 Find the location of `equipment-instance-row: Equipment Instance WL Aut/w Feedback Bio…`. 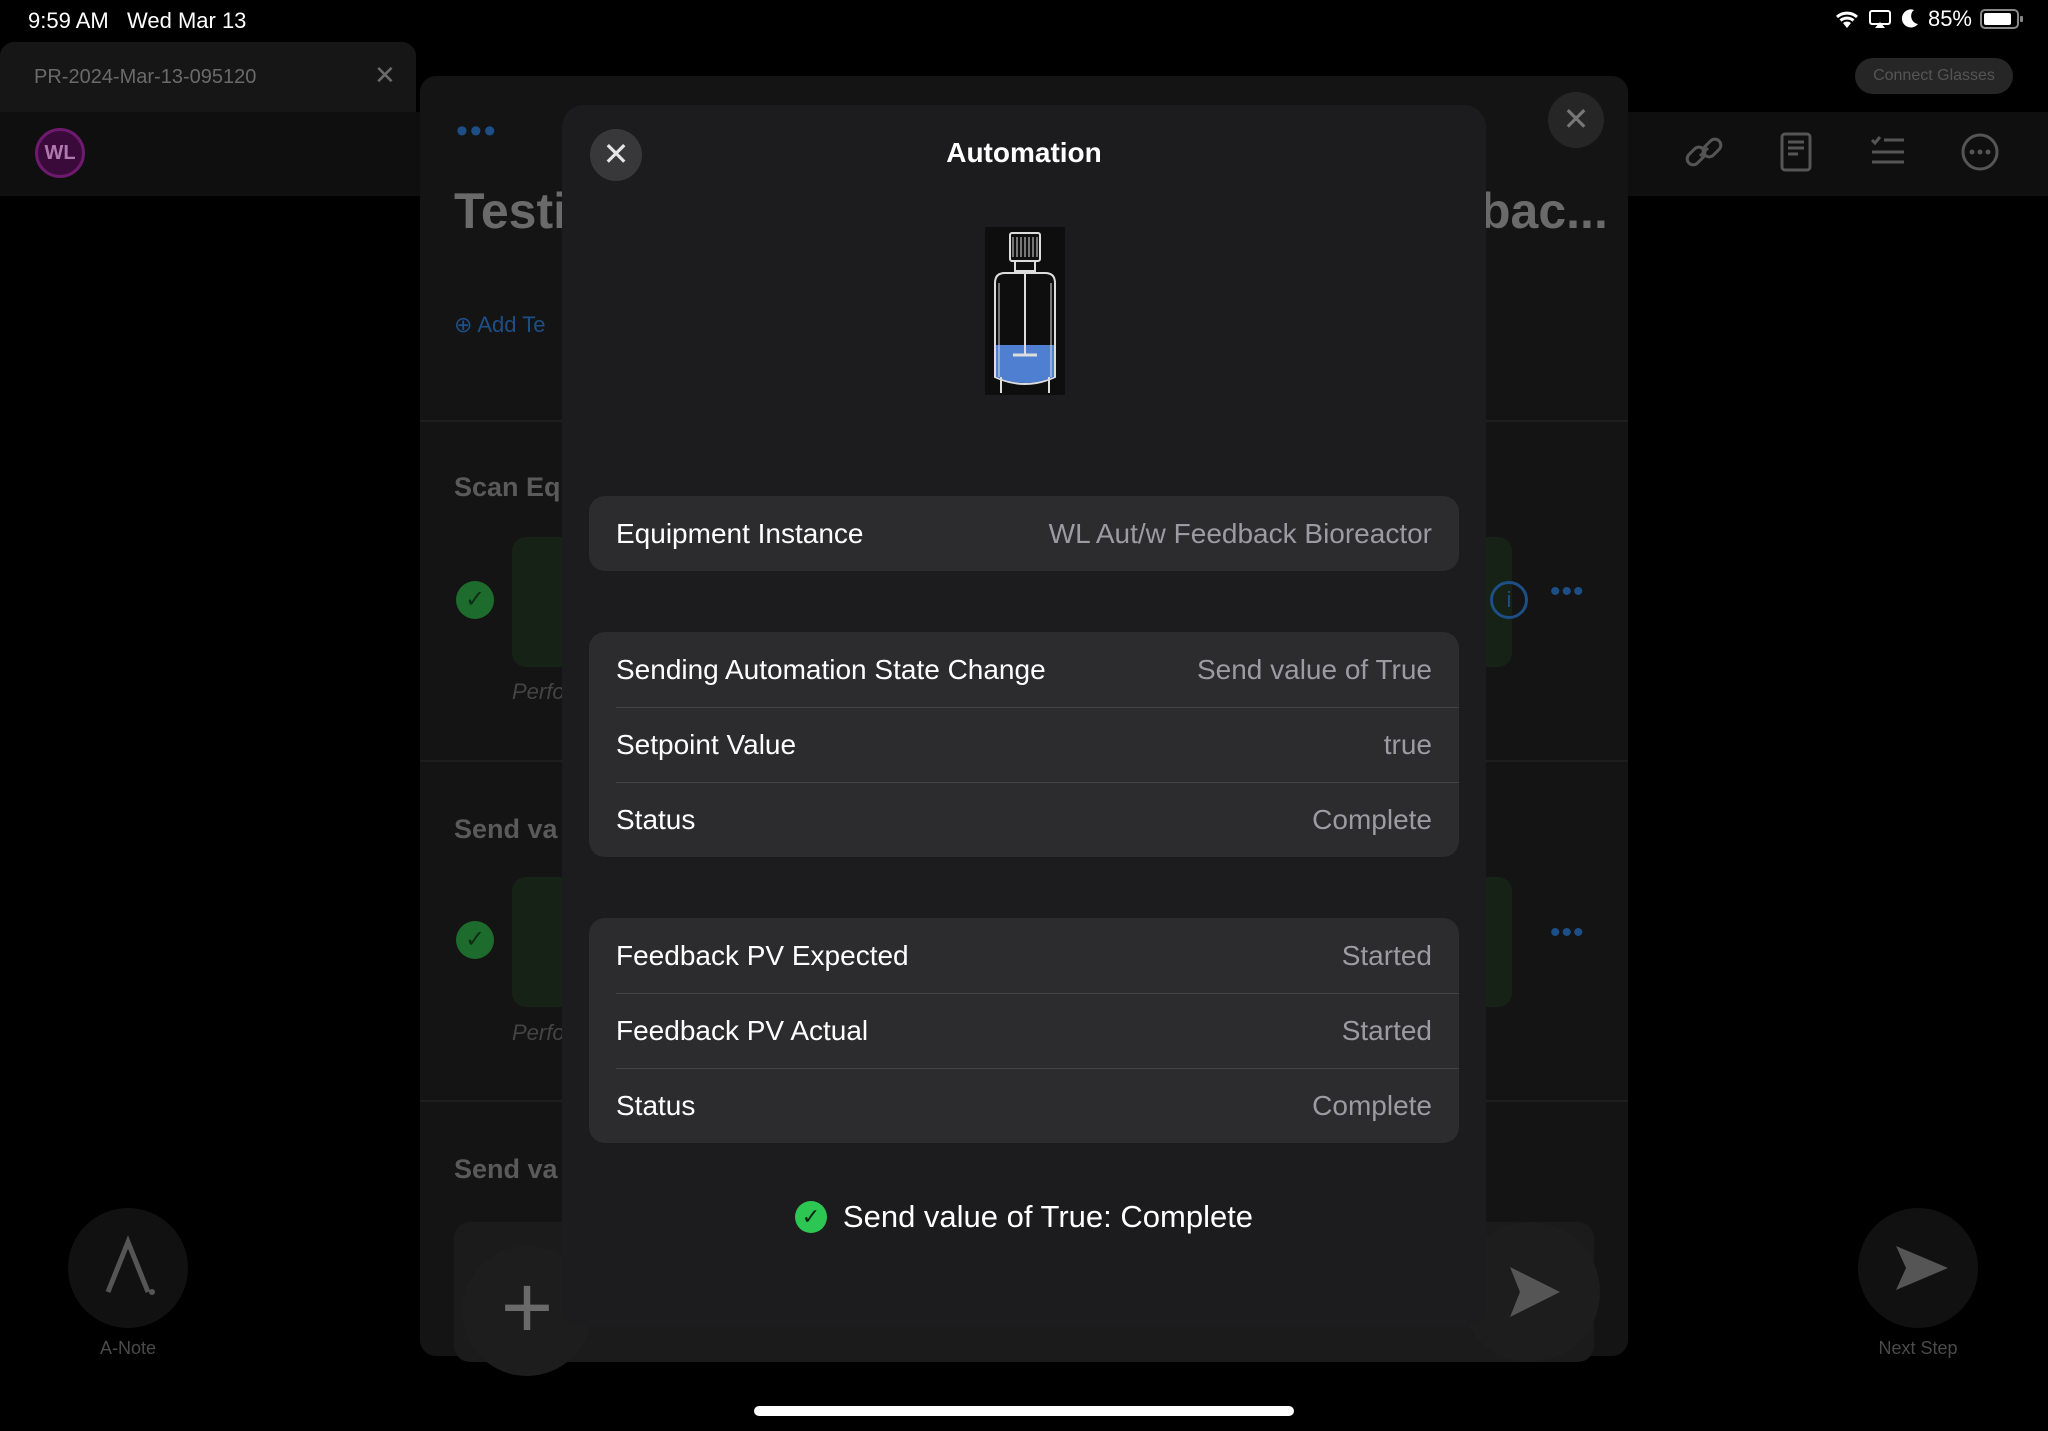

equipment-instance-row: Equipment Instance WL Aut/w Feedback Bio… is located at coordinates (1024, 533).